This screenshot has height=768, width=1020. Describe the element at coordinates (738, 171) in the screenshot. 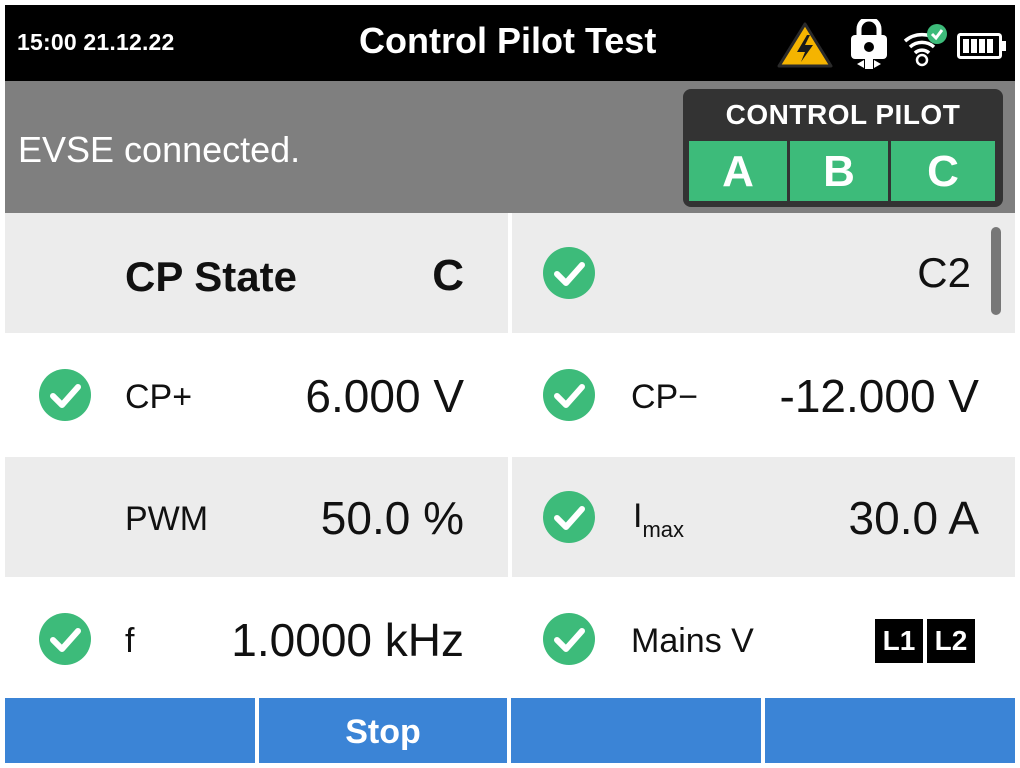

I see `cp-state-a: A` at that location.